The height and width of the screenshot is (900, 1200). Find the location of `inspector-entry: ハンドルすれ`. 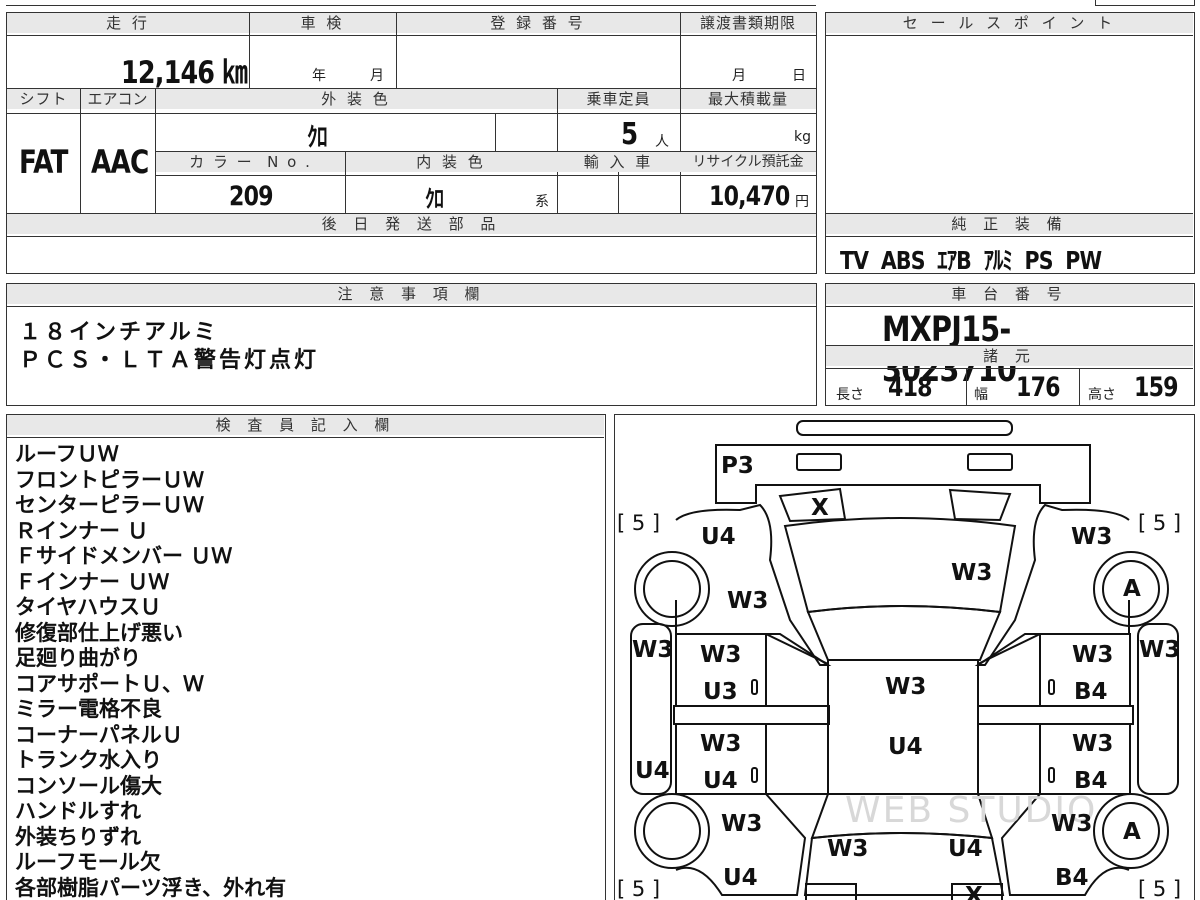

inspector-entry: ハンドルすれ is located at coordinates (78, 811).